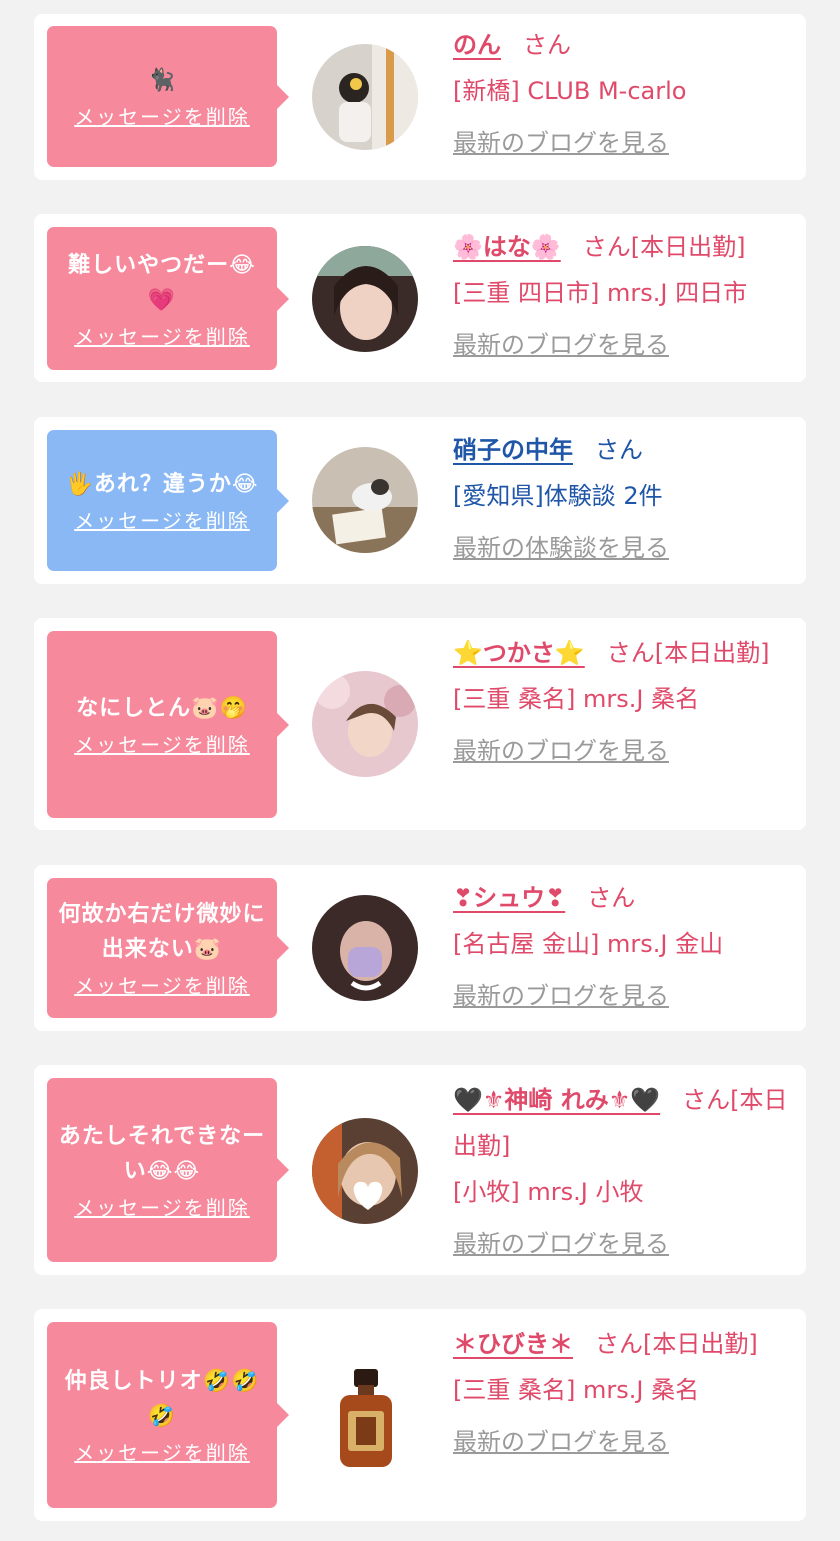 This screenshot has height=1541, width=840. What do you see at coordinates (162, 1399) in the screenshot?
I see `message-text: 仲良しトリオ🤣🤣🤣` at bounding box center [162, 1399].